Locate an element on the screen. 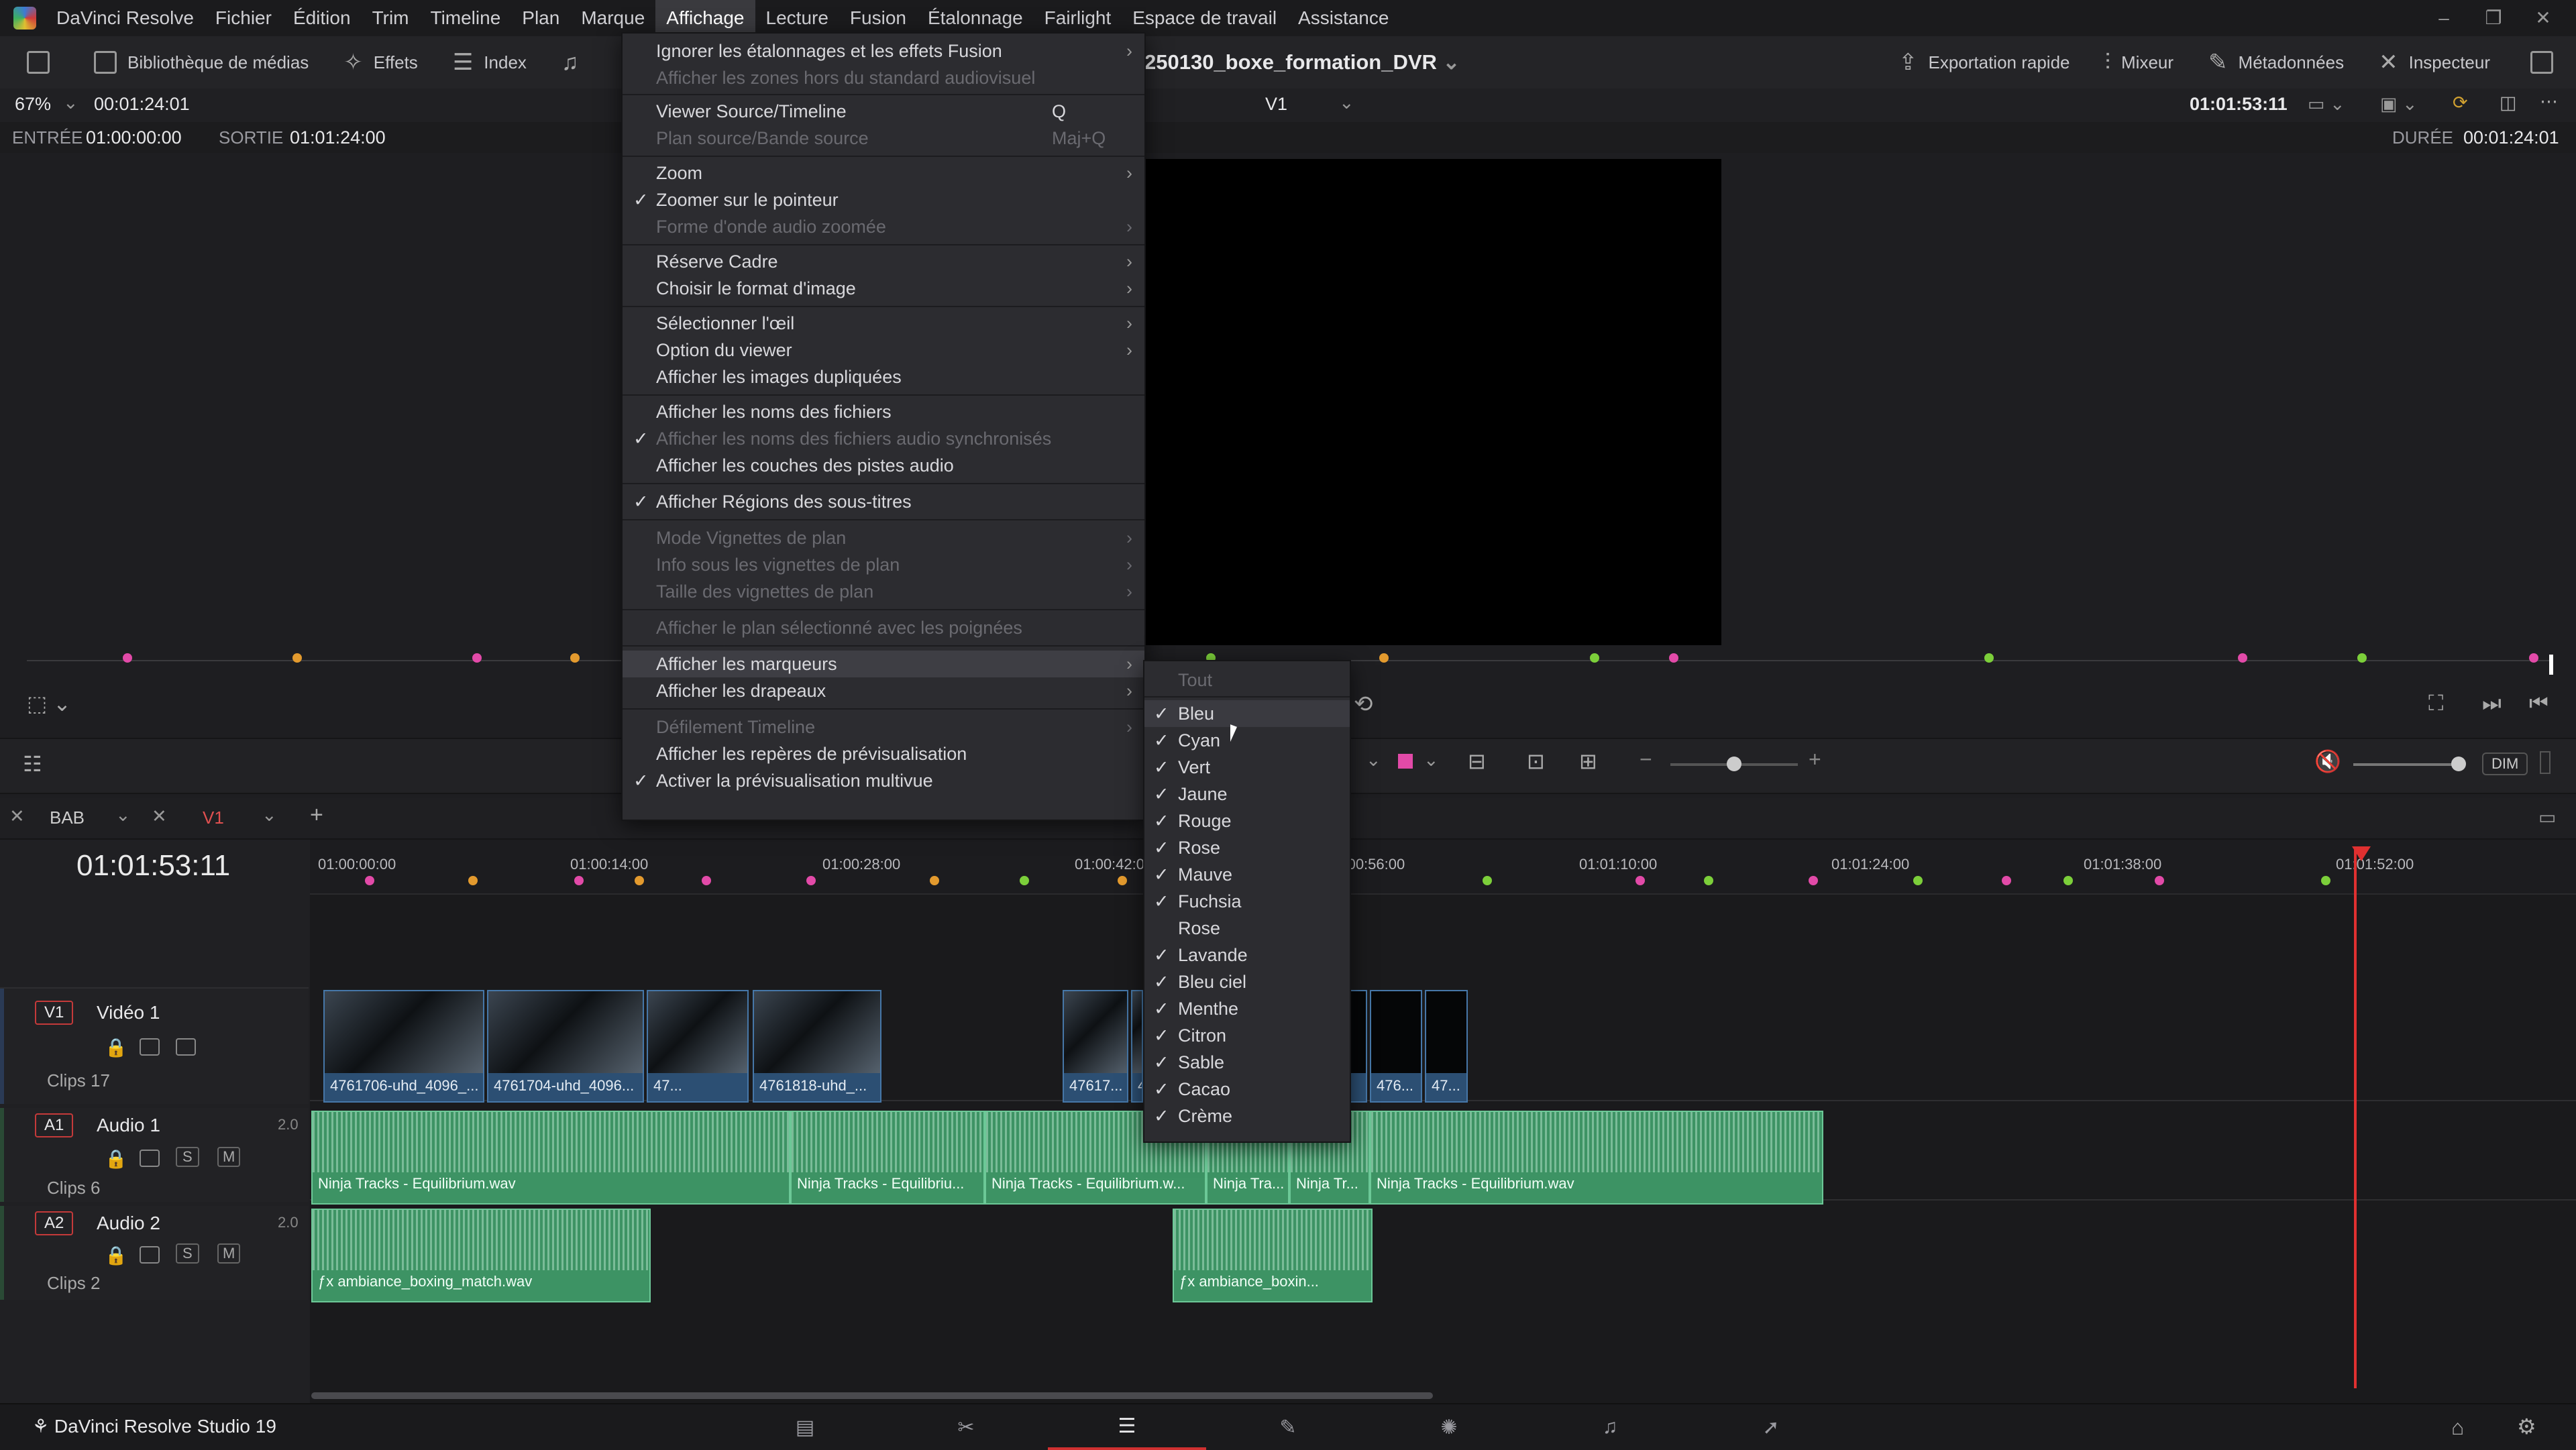  track-header-a2: A2 Audio 2 2.0 🔒 S M Clips 2 is located at coordinates (154, 1253).